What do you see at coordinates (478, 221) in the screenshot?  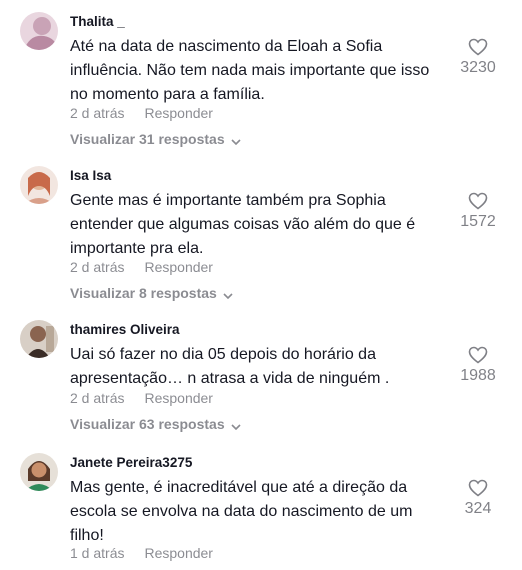 I see `like-count: 1572` at bounding box center [478, 221].